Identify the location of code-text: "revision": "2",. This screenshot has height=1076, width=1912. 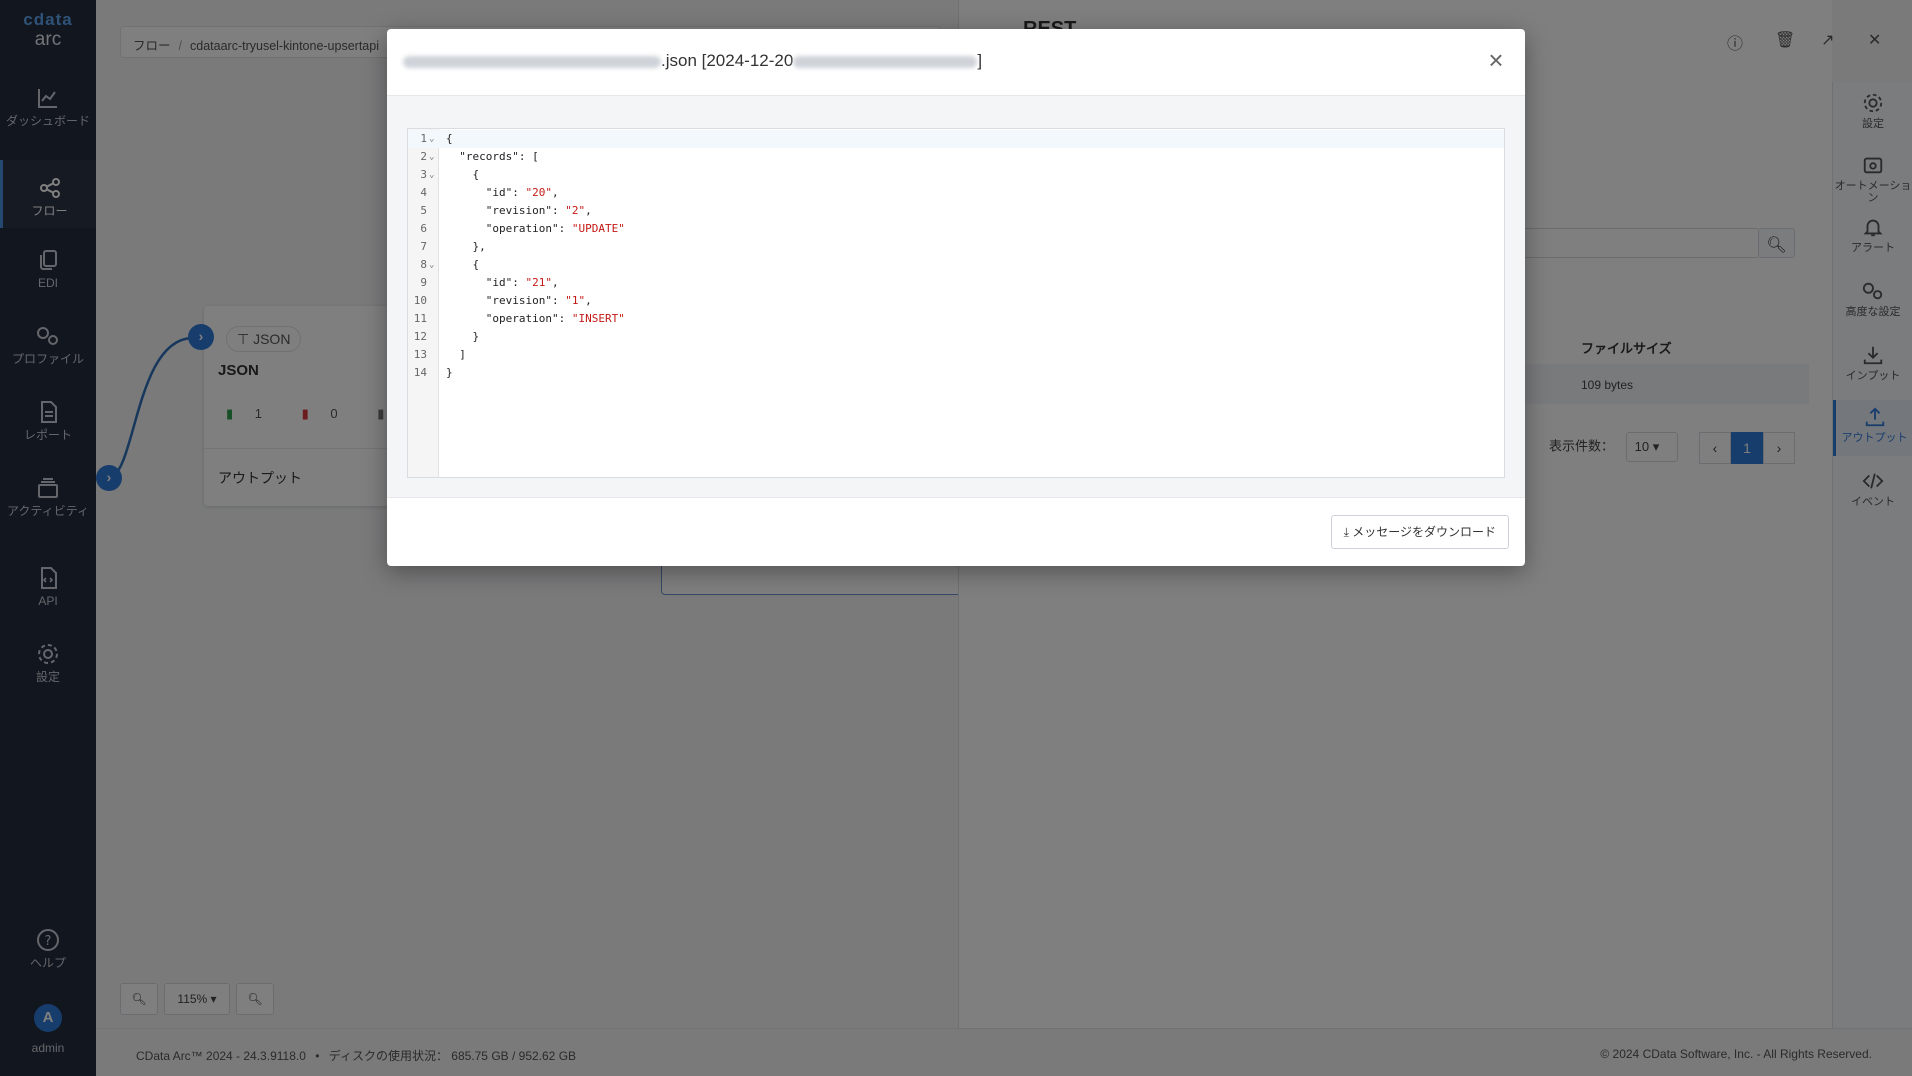
(519, 211).